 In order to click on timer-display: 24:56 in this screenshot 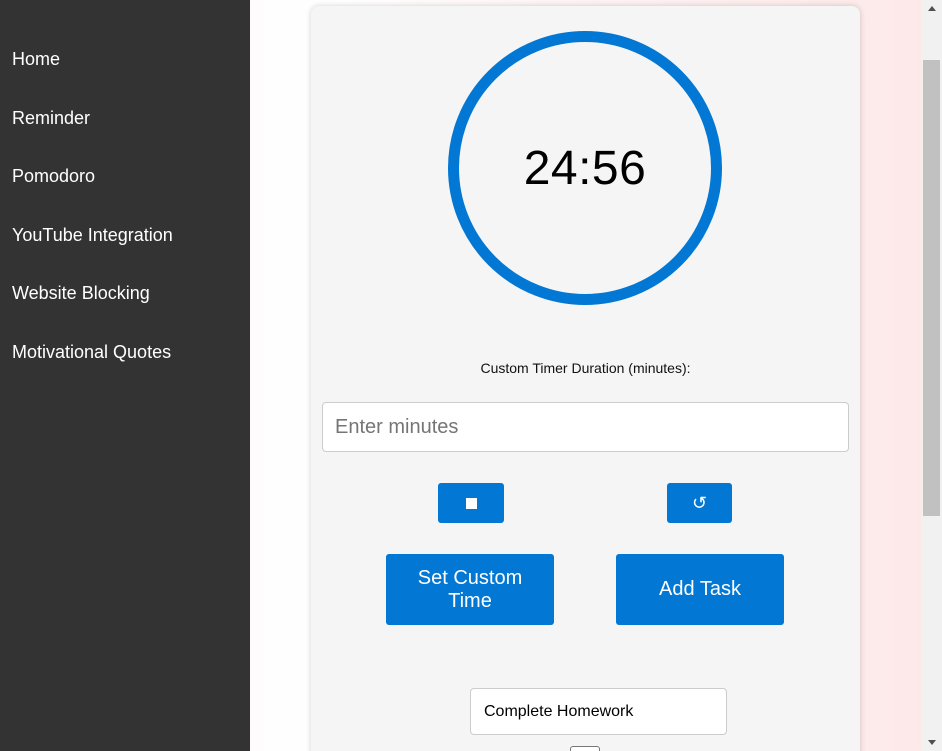, I will do `click(585, 168)`.